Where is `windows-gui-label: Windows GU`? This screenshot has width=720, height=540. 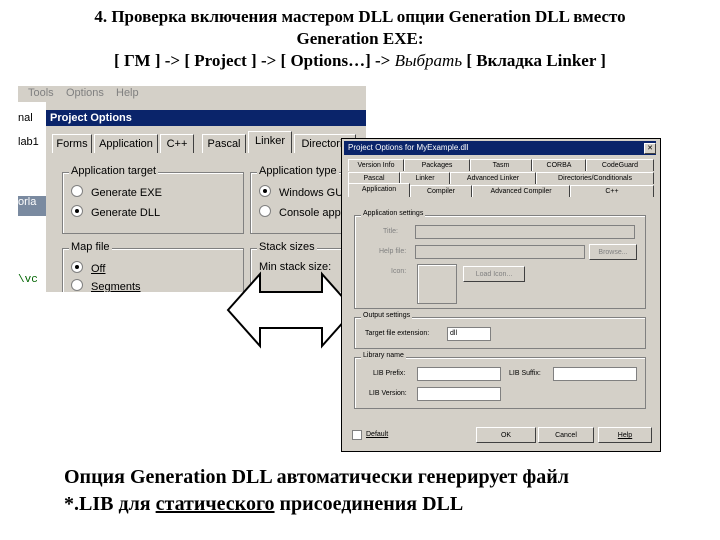 windows-gui-label: Windows GU is located at coordinates (311, 193).